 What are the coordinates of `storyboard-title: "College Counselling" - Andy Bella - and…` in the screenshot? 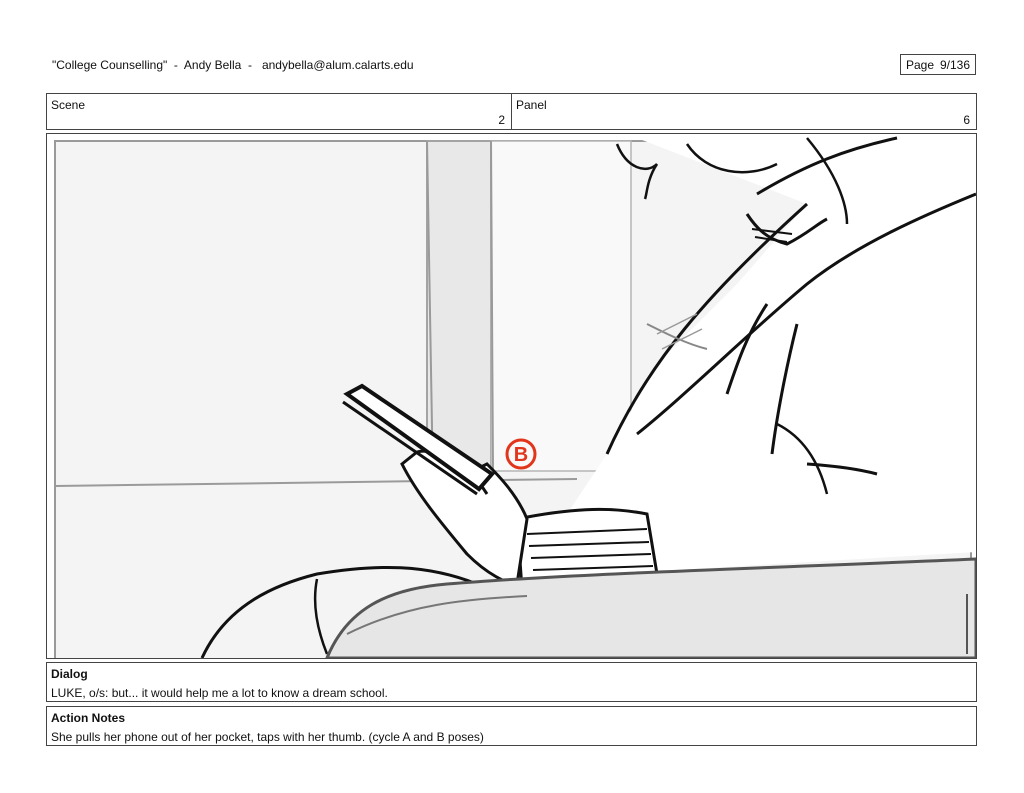 It's located at (233, 65).